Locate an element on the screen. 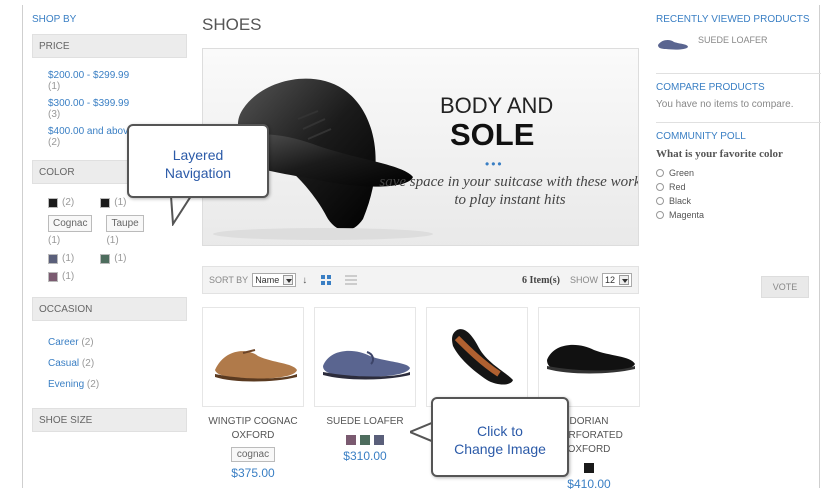 The width and height of the screenshot is (821, 489). poll-question: What is your favorite color is located at coordinates (719, 154).